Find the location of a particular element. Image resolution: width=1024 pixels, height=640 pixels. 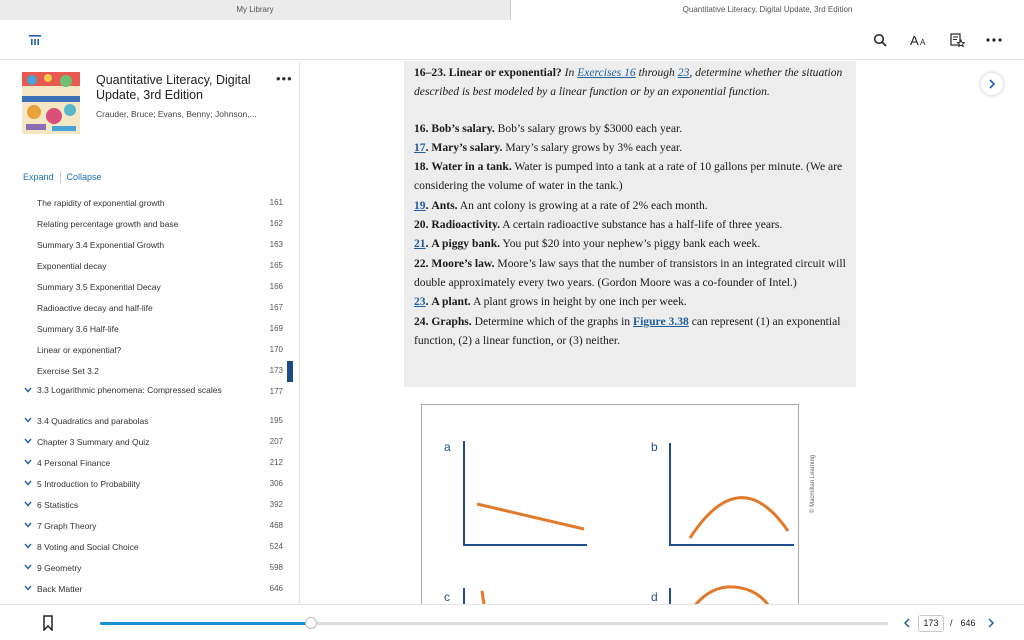

progress-slider-handle is located at coordinates (311, 623).